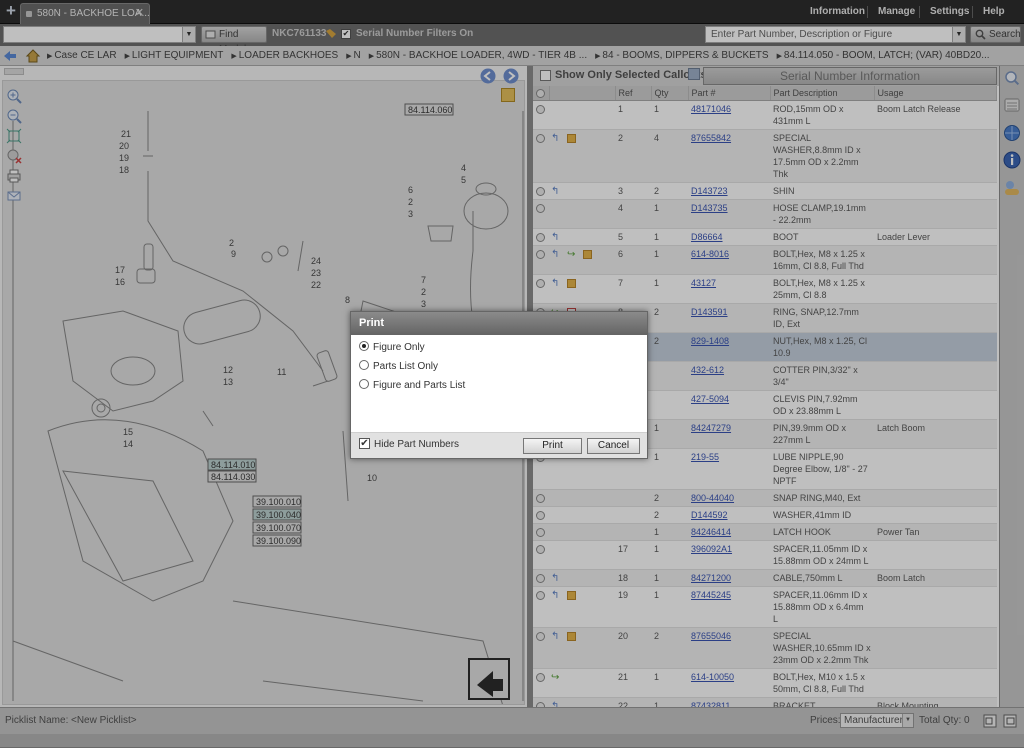  I want to click on option-figure-only: Figure Only, so click(392, 347).